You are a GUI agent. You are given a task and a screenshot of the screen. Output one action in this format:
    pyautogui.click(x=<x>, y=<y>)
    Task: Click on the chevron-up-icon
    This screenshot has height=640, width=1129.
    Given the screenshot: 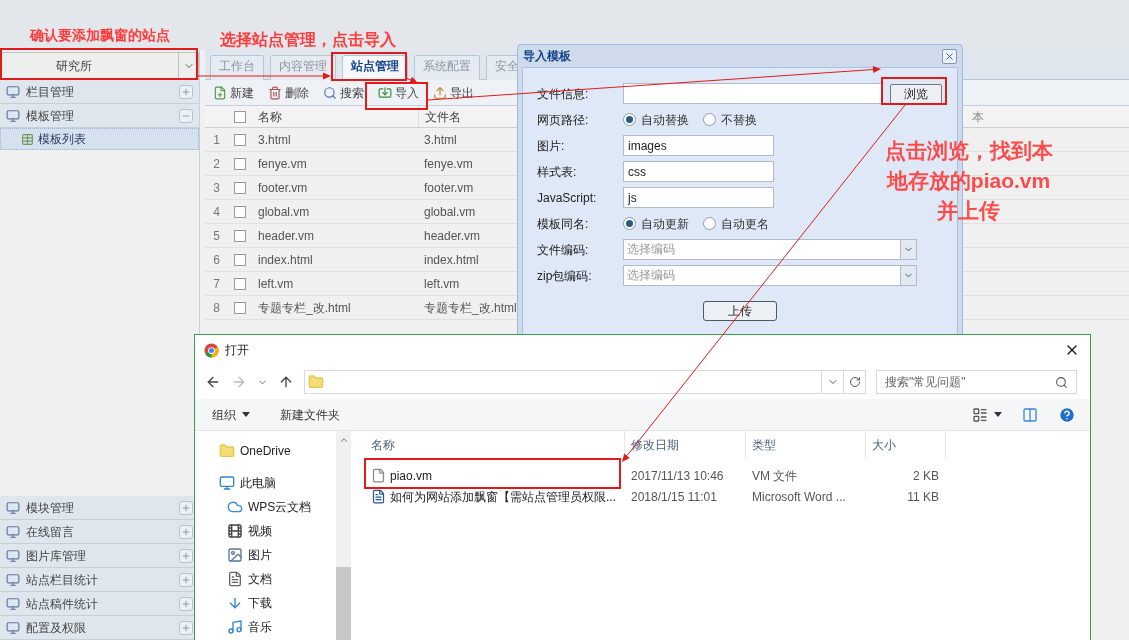 What is the action you would take?
    pyautogui.click(x=343, y=440)
    